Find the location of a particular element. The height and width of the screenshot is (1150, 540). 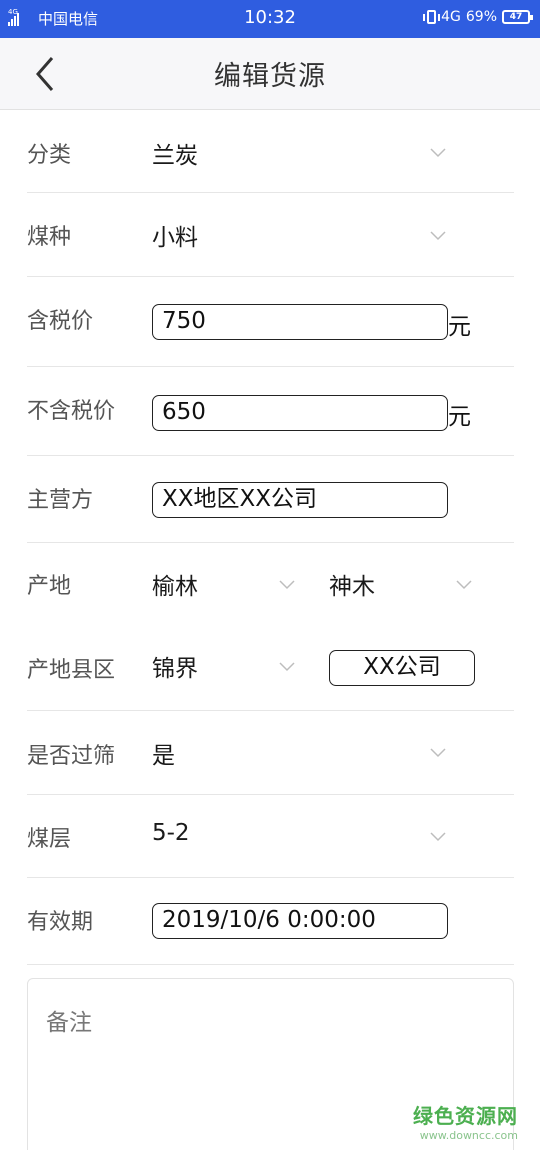

county-row: 产地县区 锦界 XX公司 is located at coordinates (270, 668).